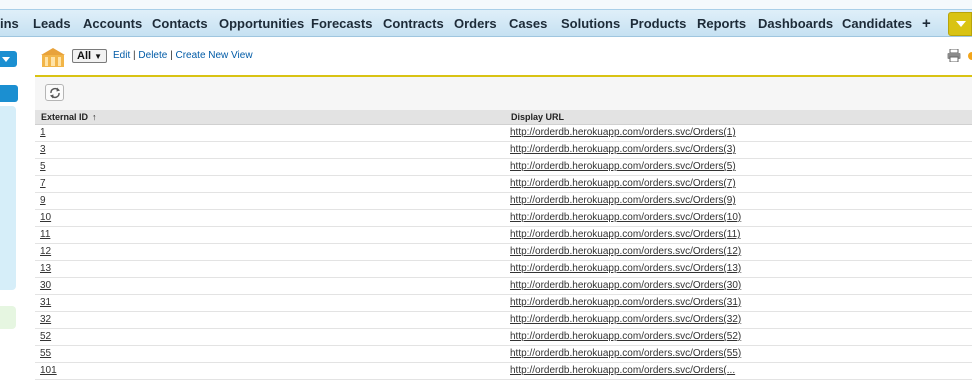 The image size is (972, 380). Describe the element at coordinates (43, 200) in the screenshot. I see `external-id-link: 9` at that location.